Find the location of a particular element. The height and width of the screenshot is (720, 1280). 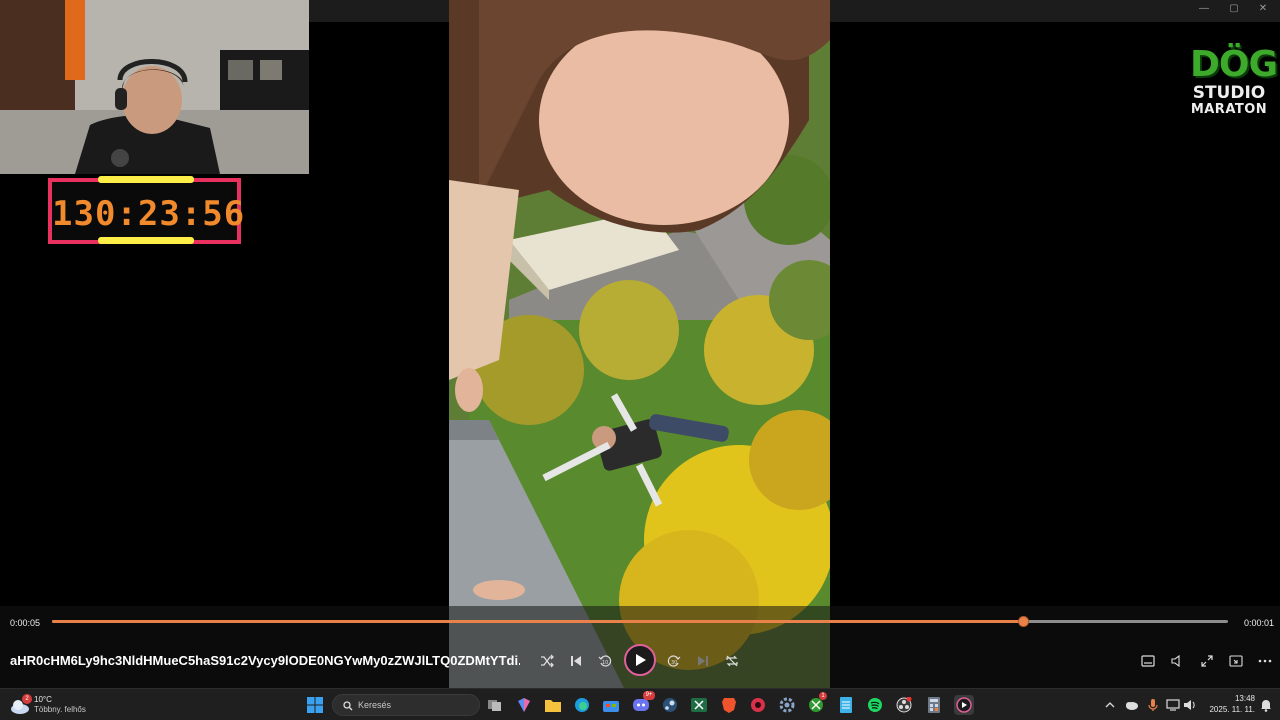

shuffle-icon is located at coordinates (547, 661).